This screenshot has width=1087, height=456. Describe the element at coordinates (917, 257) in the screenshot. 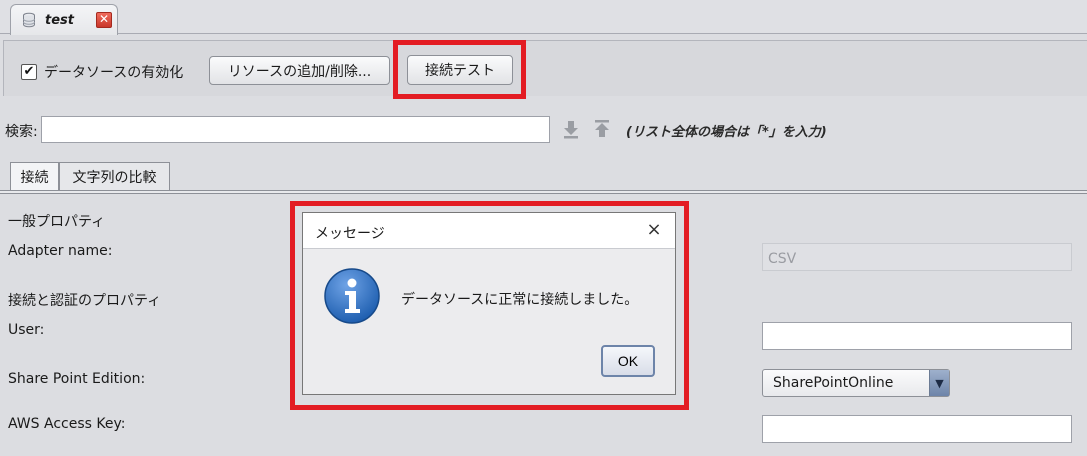

I see `adapter-name-field: CSV` at that location.